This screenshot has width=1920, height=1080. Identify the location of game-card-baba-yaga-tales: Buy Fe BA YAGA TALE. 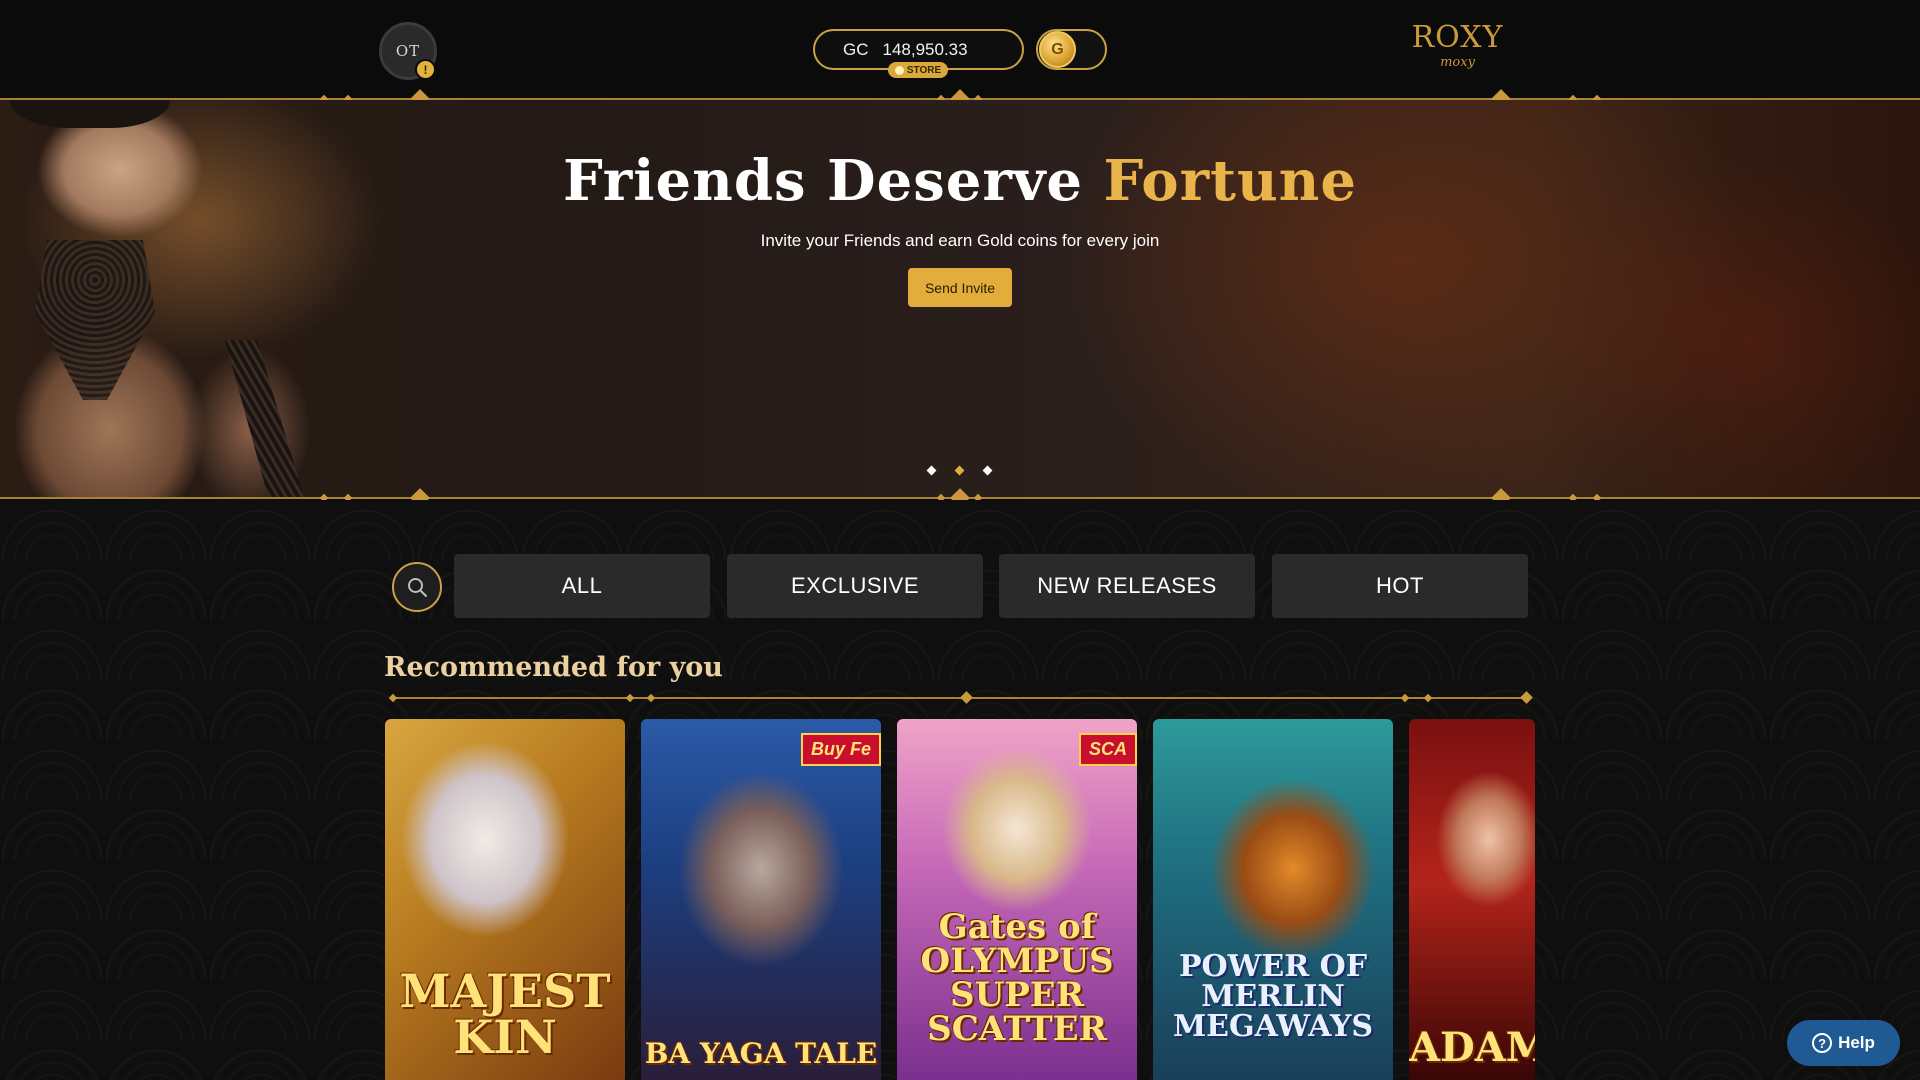
(761, 899).